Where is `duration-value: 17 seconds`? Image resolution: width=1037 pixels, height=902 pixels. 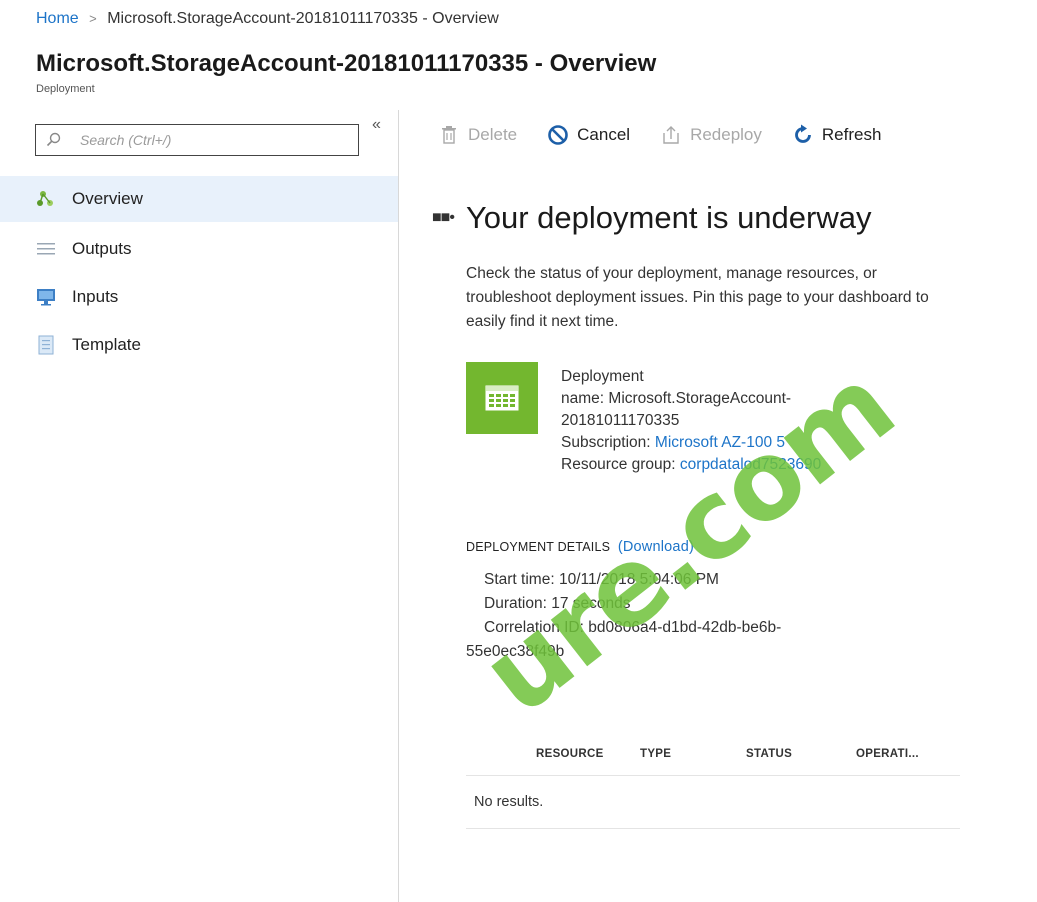 duration-value: 17 seconds is located at coordinates (591, 603).